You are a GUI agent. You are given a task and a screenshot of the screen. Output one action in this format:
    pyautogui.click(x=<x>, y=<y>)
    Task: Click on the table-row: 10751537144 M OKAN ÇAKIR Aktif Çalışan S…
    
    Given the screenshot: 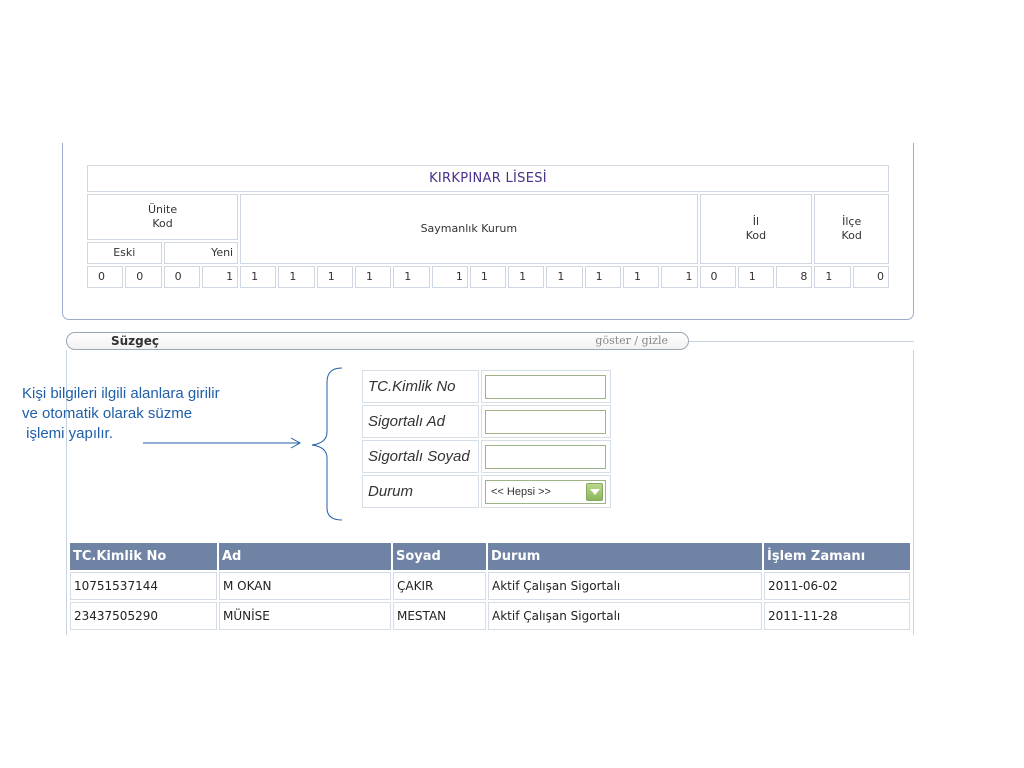 What is the action you would take?
    pyautogui.click(x=490, y=586)
    